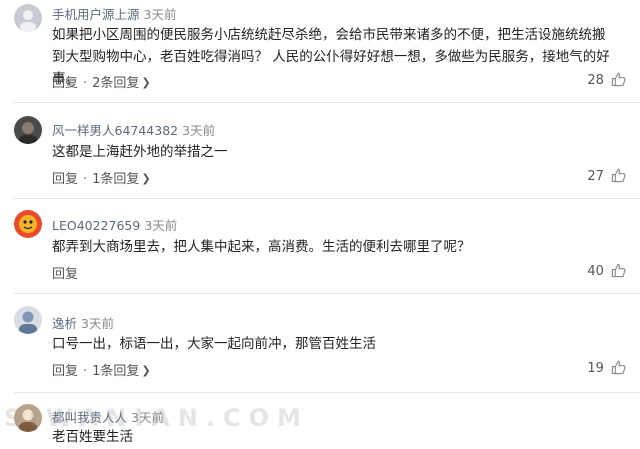  I want to click on username: 手机用户源上源 3天前, so click(114, 13).